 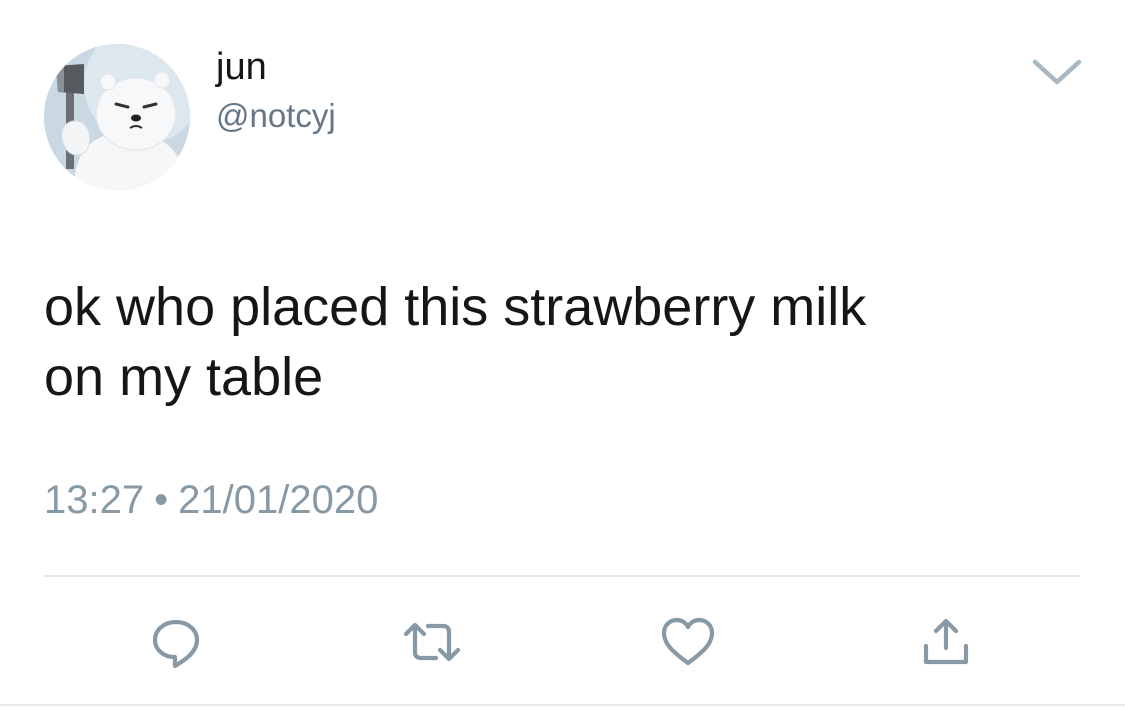 I want to click on tweet-date: 21/01/2020, so click(x=278, y=500).